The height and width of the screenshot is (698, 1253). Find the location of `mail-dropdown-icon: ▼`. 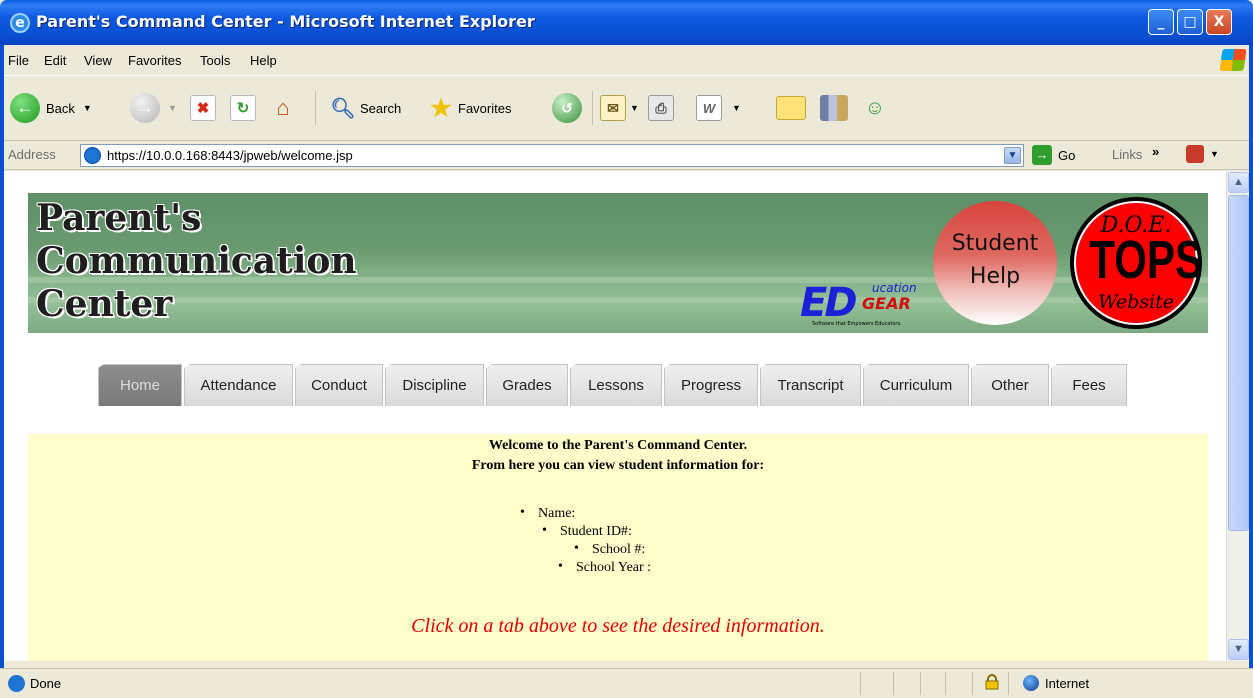

mail-dropdown-icon: ▼ is located at coordinates (634, 108).